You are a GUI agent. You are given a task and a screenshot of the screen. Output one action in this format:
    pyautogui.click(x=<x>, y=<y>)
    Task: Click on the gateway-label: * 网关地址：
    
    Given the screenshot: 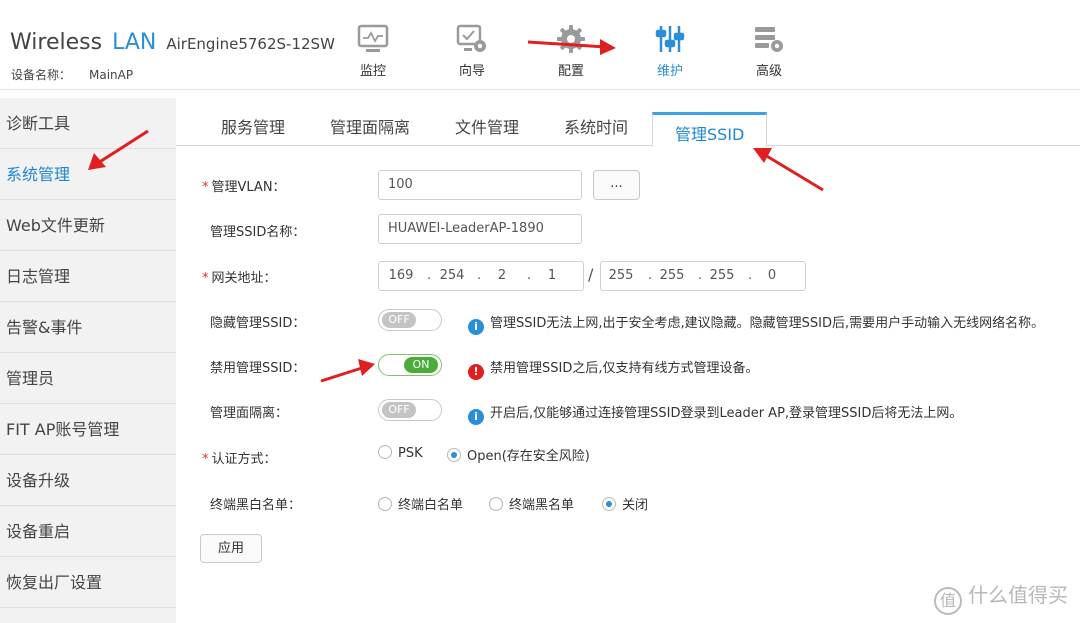 What is the action you would take?
    pyautogui.click(x=239, y=276)
    